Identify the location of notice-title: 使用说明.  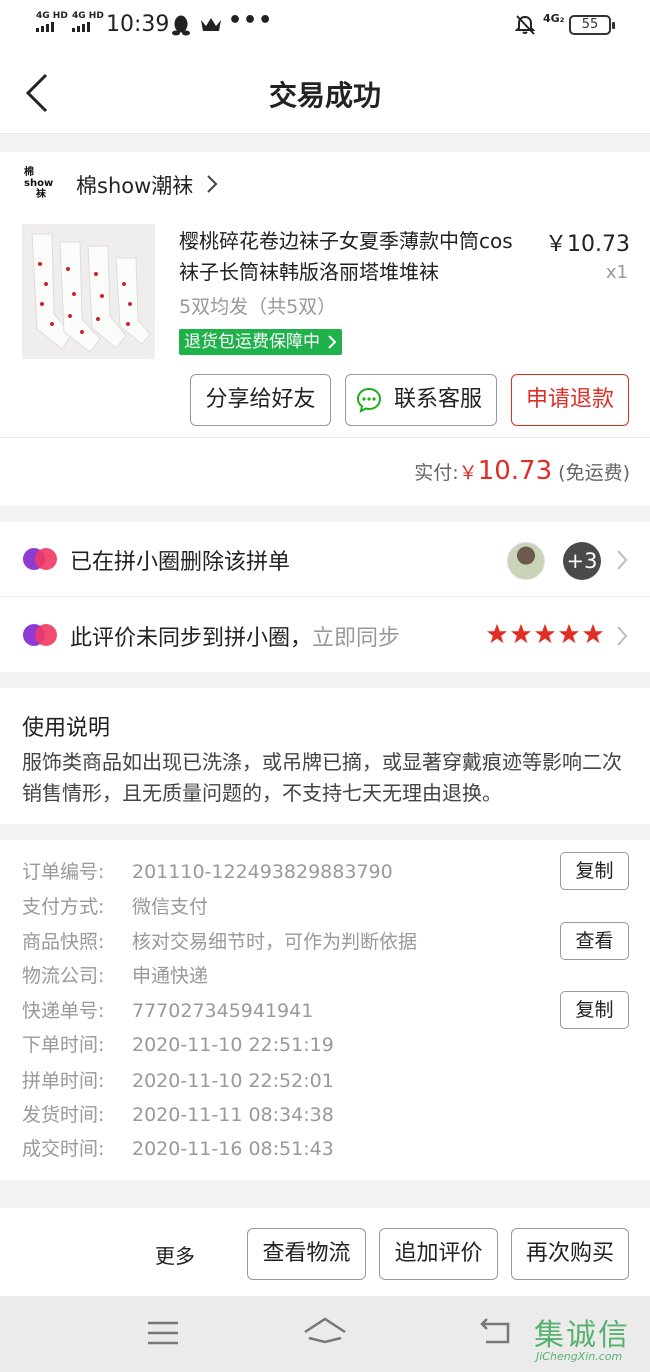
(66, 728).